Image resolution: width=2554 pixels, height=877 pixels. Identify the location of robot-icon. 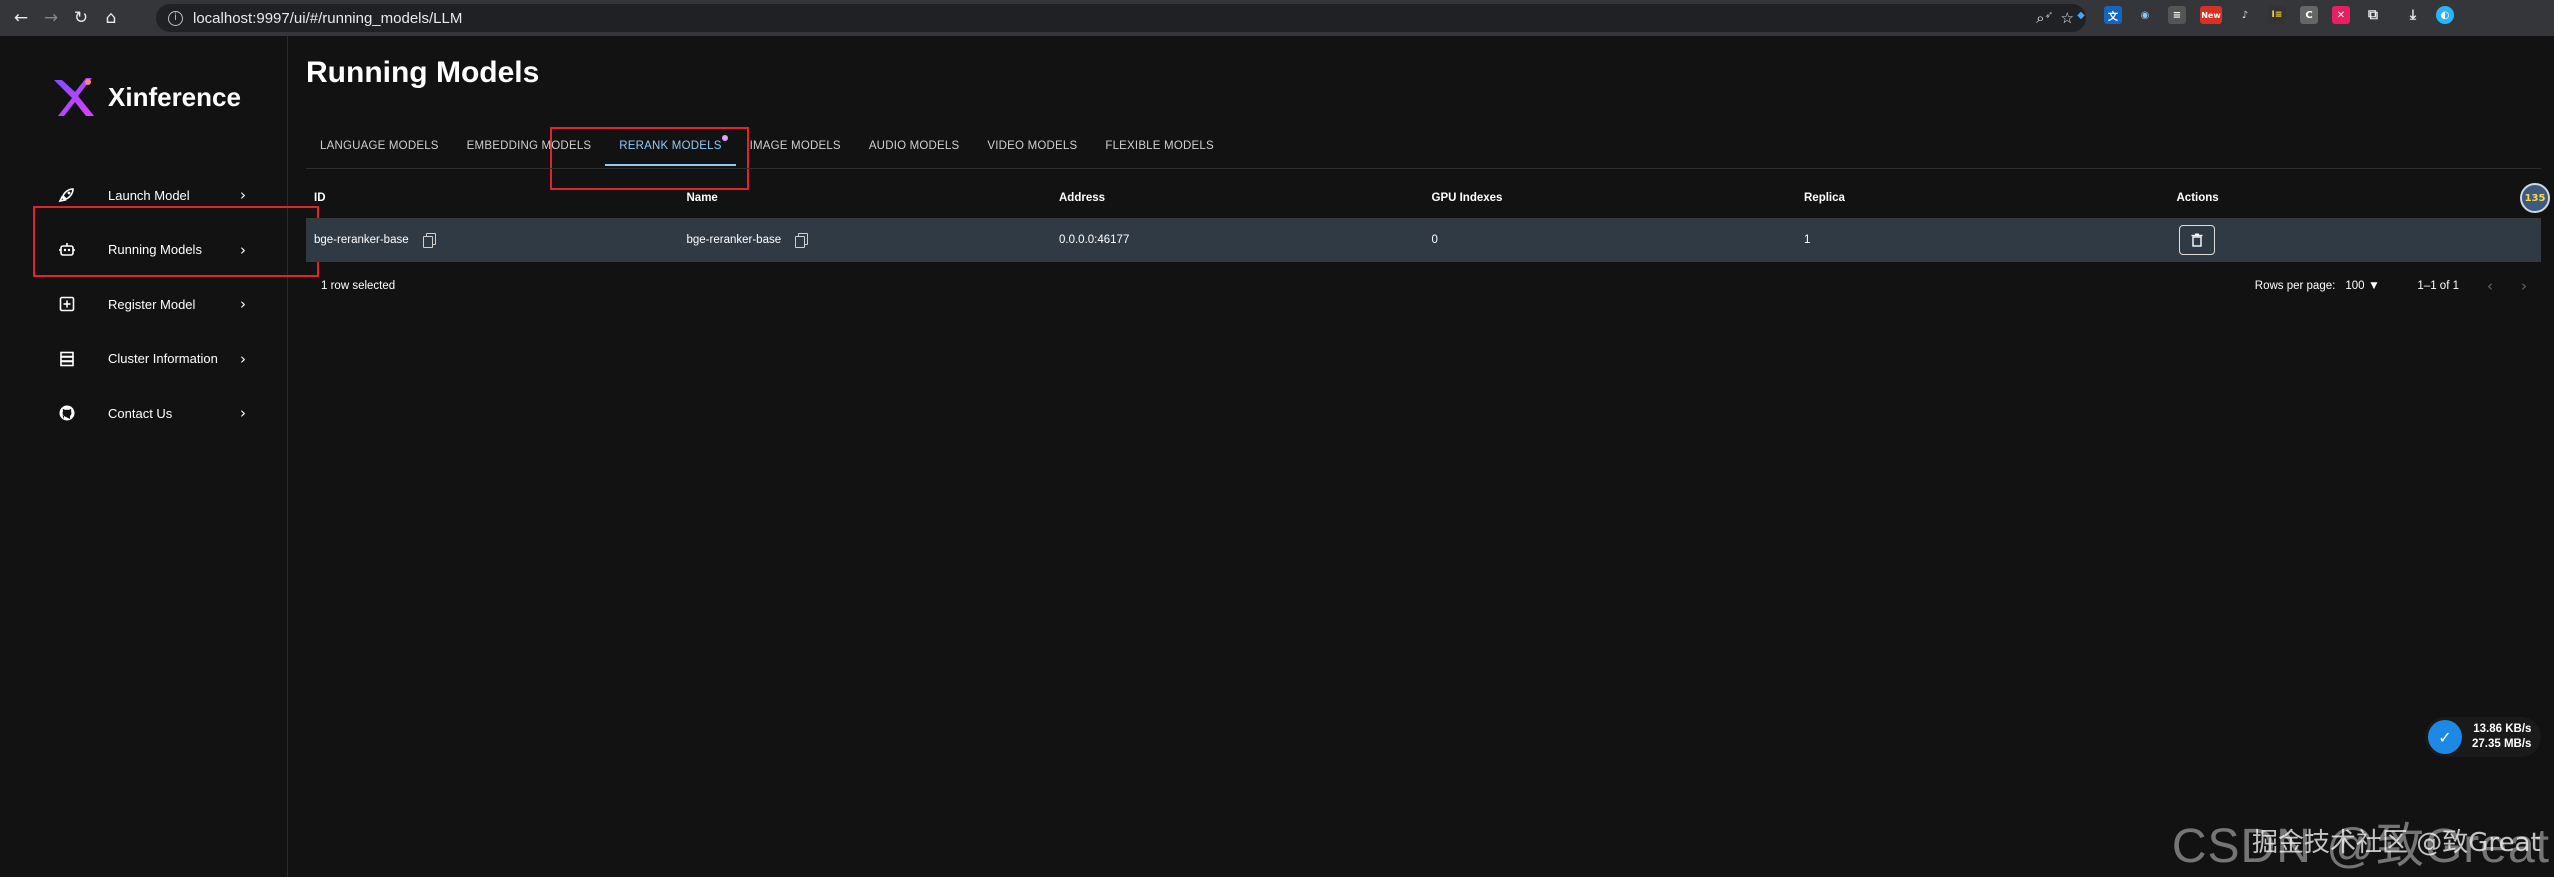
(67, 249).